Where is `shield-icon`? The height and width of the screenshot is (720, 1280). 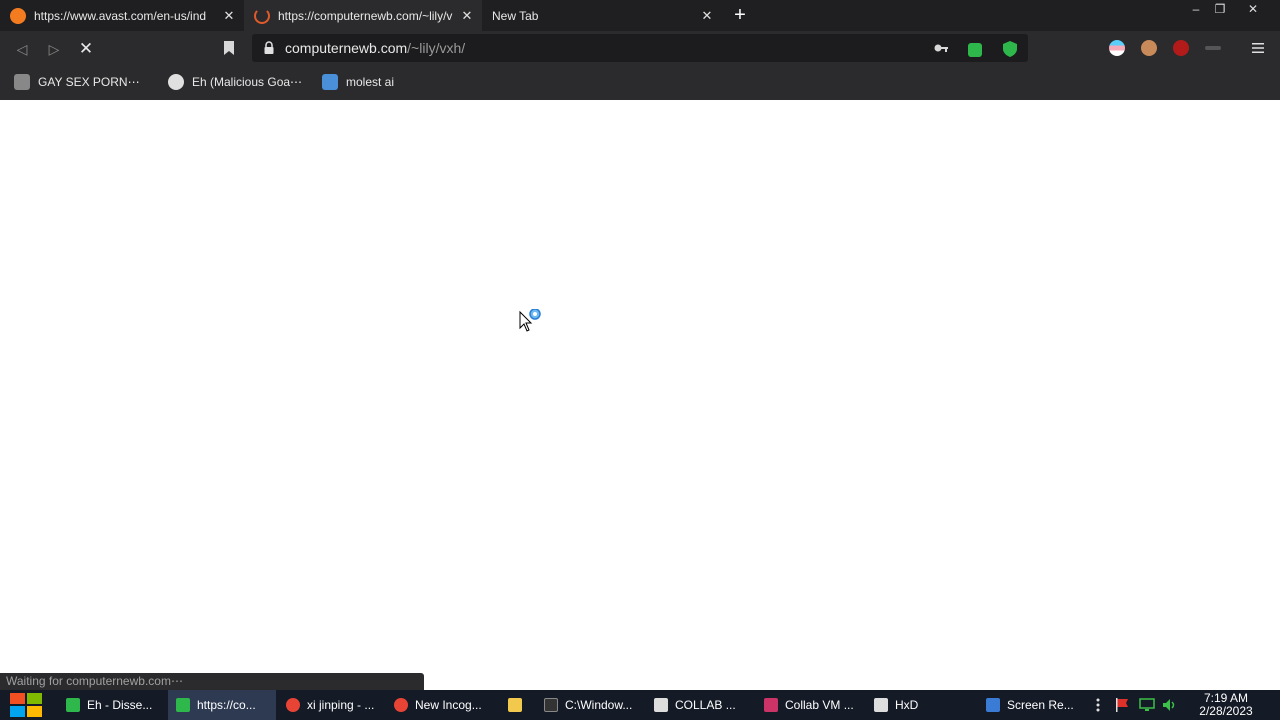 shield-icon is located at coordinates (1010, 49).